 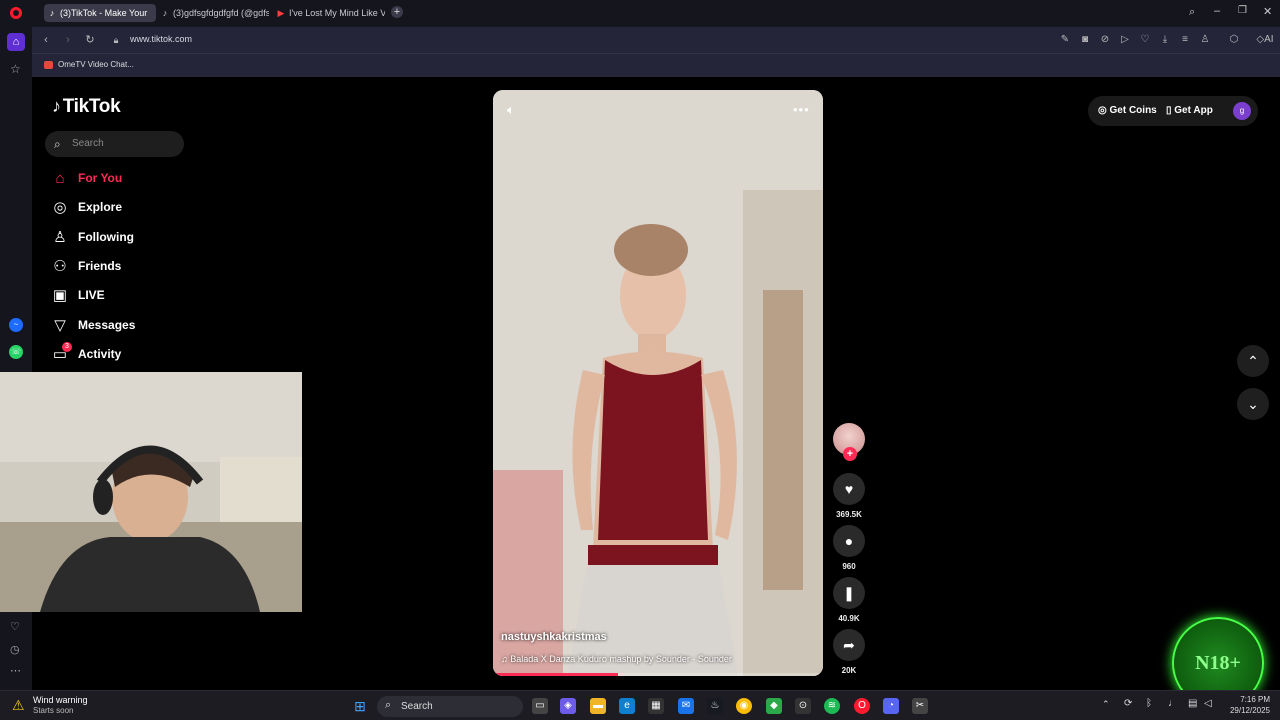 What do you see at coordinates (46, 40) in the screenshot?
I see `back-button: ‹` at bounding box center [46, 40].